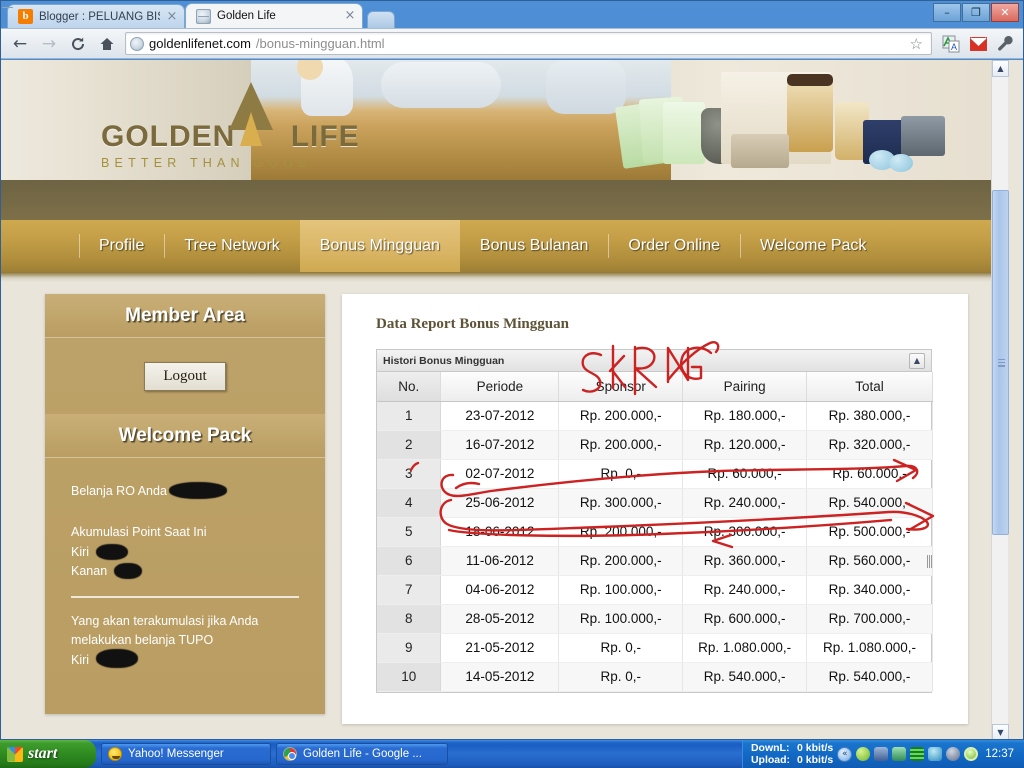 The image size is (1024, 768). Describe the element at coordinates (500, 648) in the screenshot. I see `cell-periode: 21-05-2012` at that location.